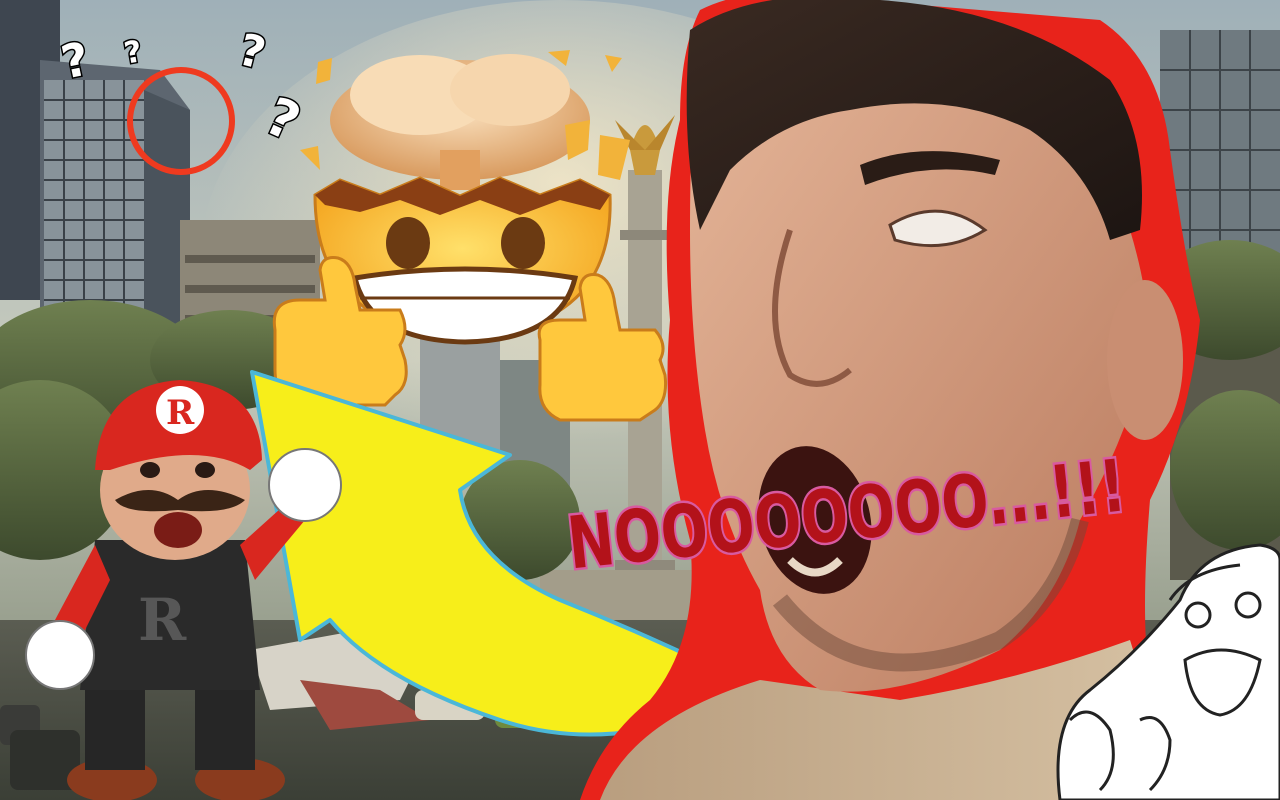 This screenshot has width=1280, height=800. What do you see at coordinates (60, 655) in the screenshot?
I see `left-glove` at bounding box center [60, 655].